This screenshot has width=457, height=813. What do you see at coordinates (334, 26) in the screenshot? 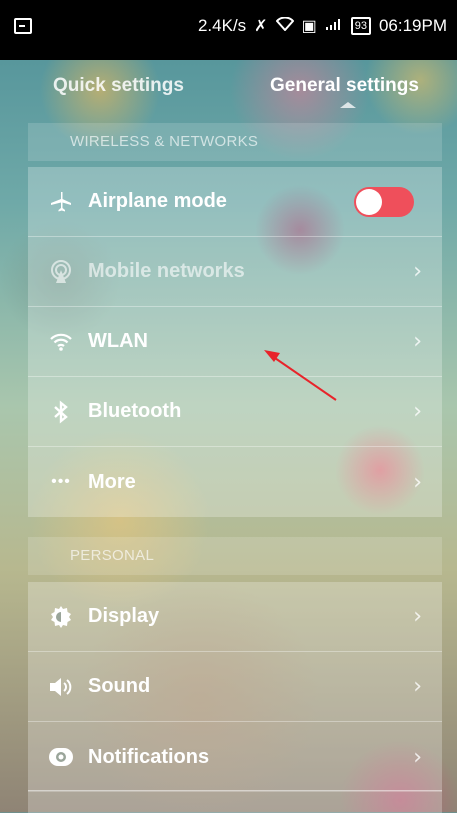
I see `signal-icon` at bounding box center [334, 26].